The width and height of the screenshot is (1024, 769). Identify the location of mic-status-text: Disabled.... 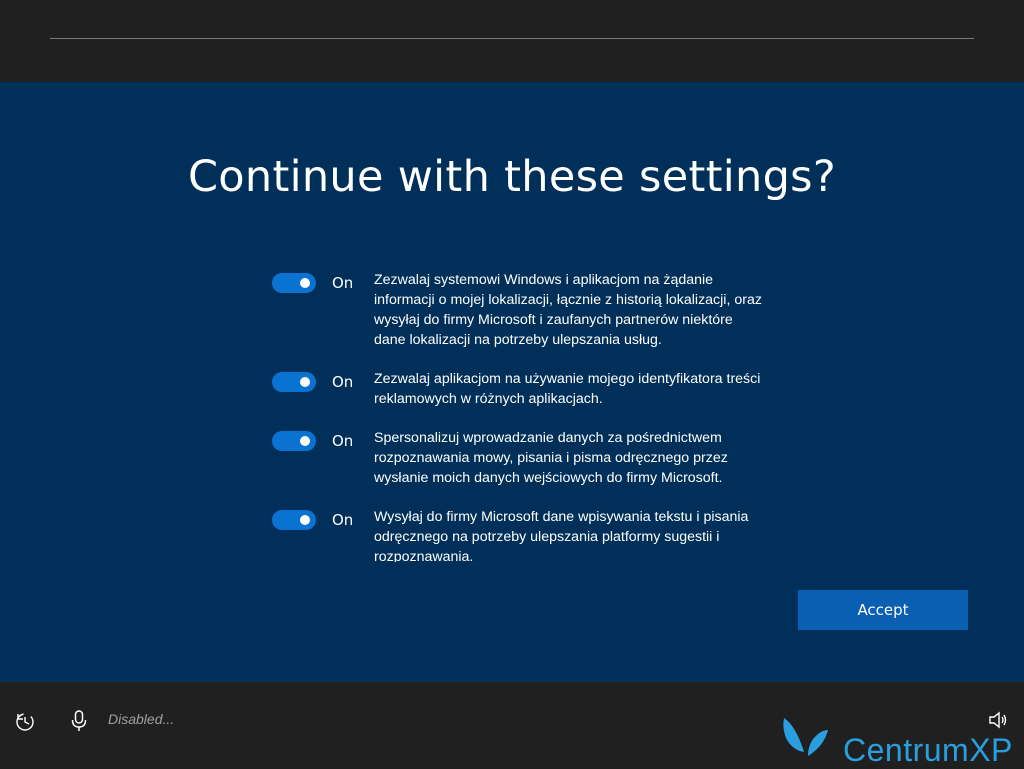
(141, 719).